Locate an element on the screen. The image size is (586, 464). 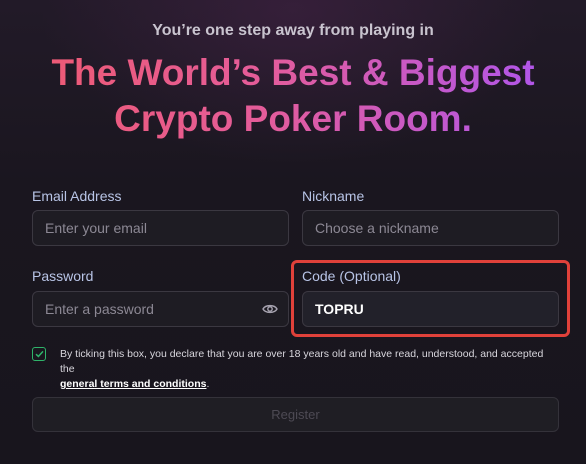
nickname-field: Choose a nickname is located at coordinates (430, 228).